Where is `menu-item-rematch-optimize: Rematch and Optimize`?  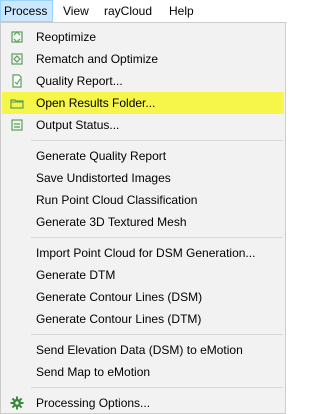 menu-item-rematch-optimize: Rematch and Optimize is located at coordinates (143, 59).